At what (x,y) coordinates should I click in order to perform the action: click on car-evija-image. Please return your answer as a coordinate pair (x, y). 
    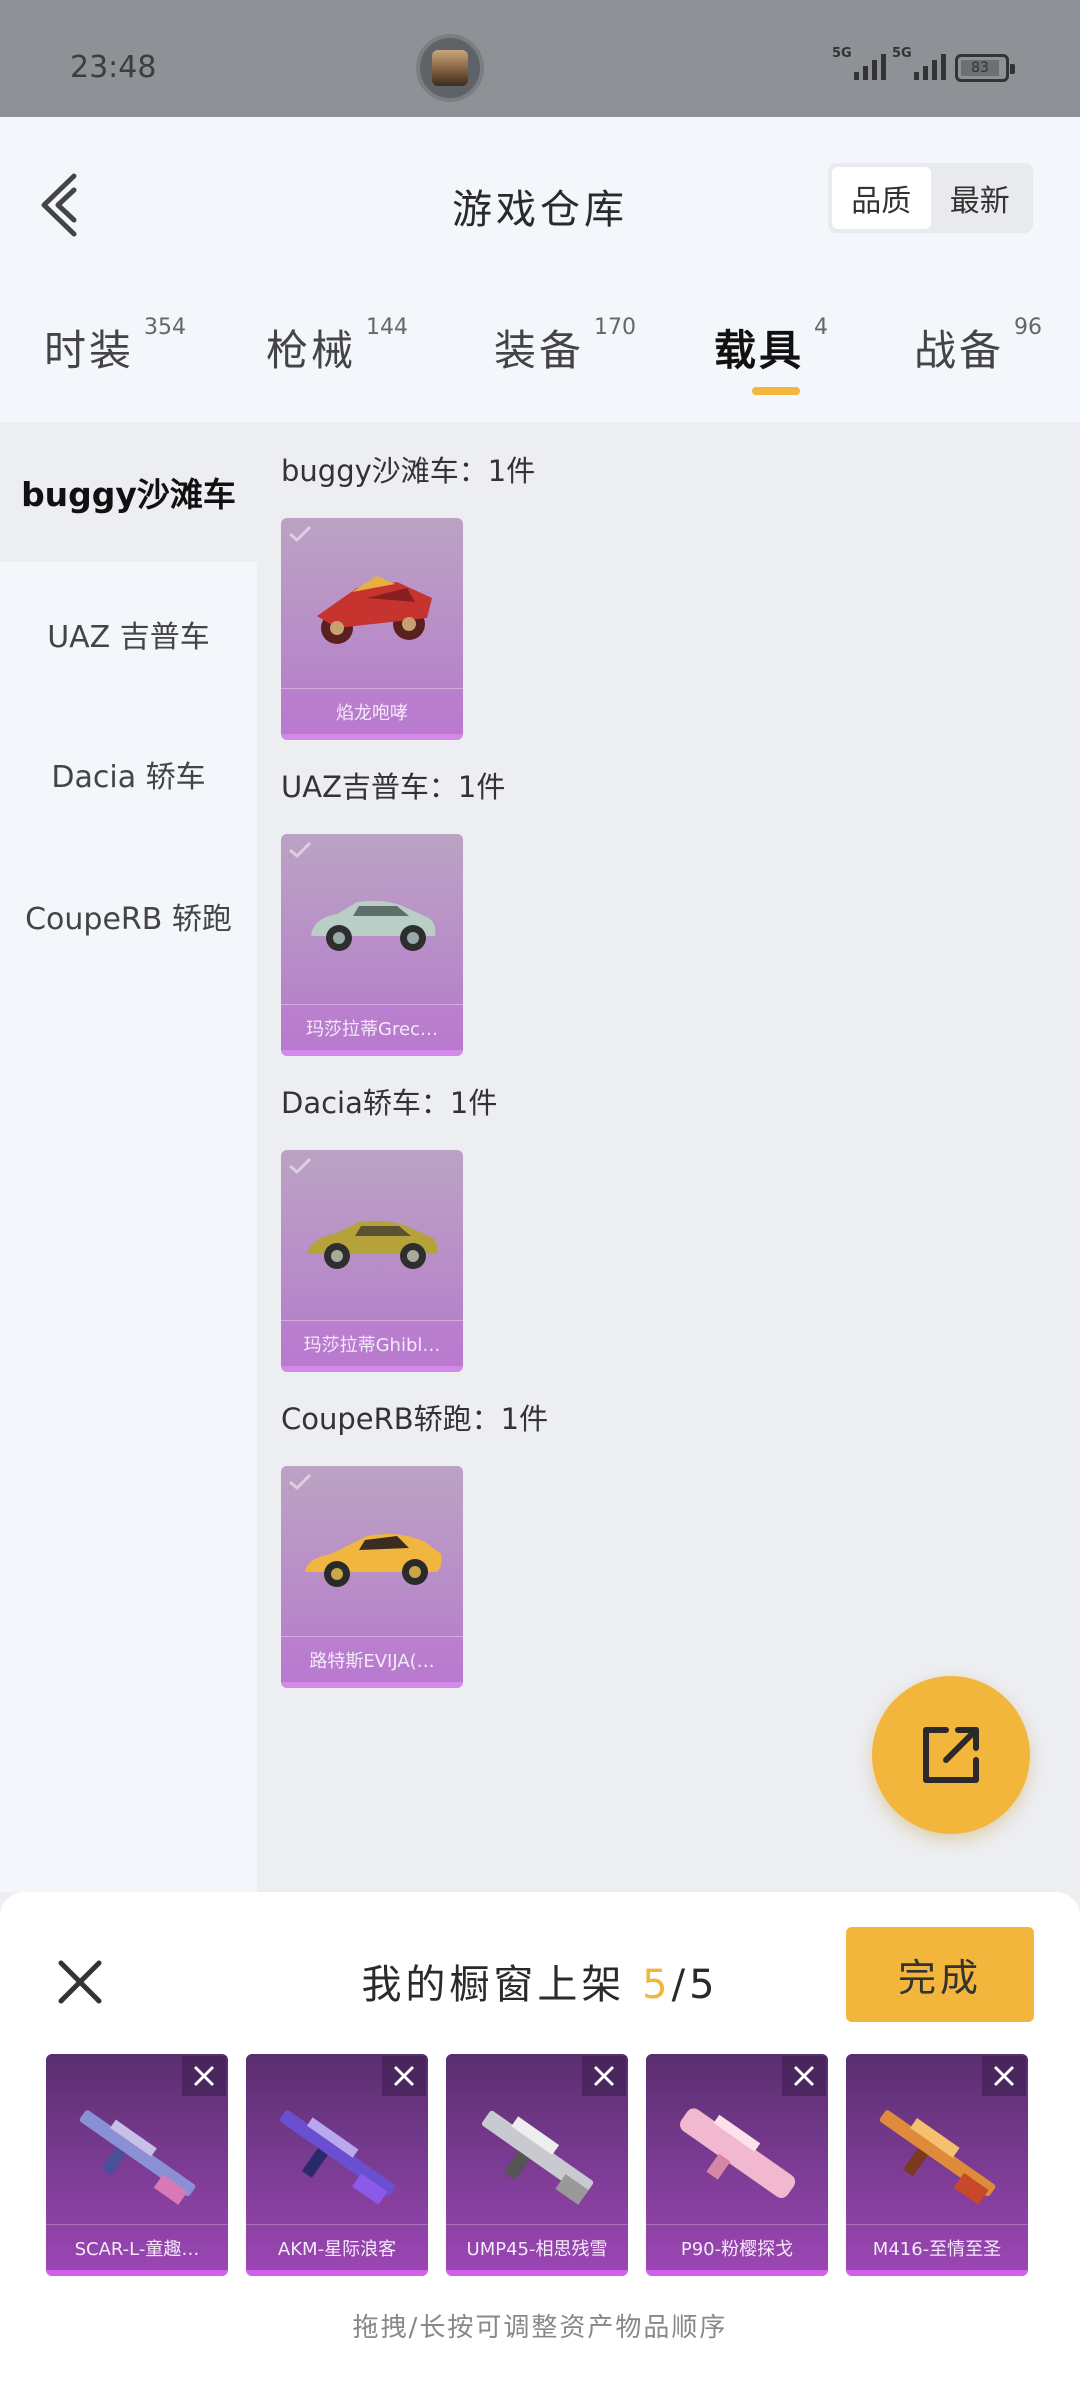
    Looking at the image, I should click on (373, 1560).